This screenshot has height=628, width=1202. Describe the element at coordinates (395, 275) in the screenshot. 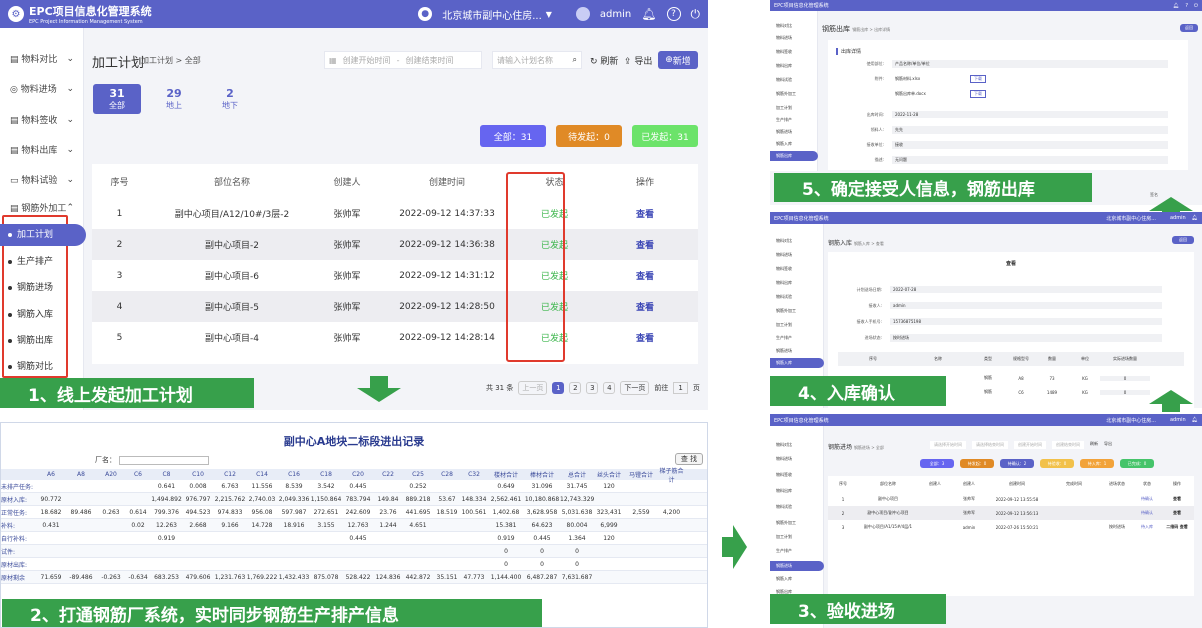

I see `table-row: 3 副中心项目-6 张帅军 2022-09-12 14:31:12 已发起 查看` at that location.